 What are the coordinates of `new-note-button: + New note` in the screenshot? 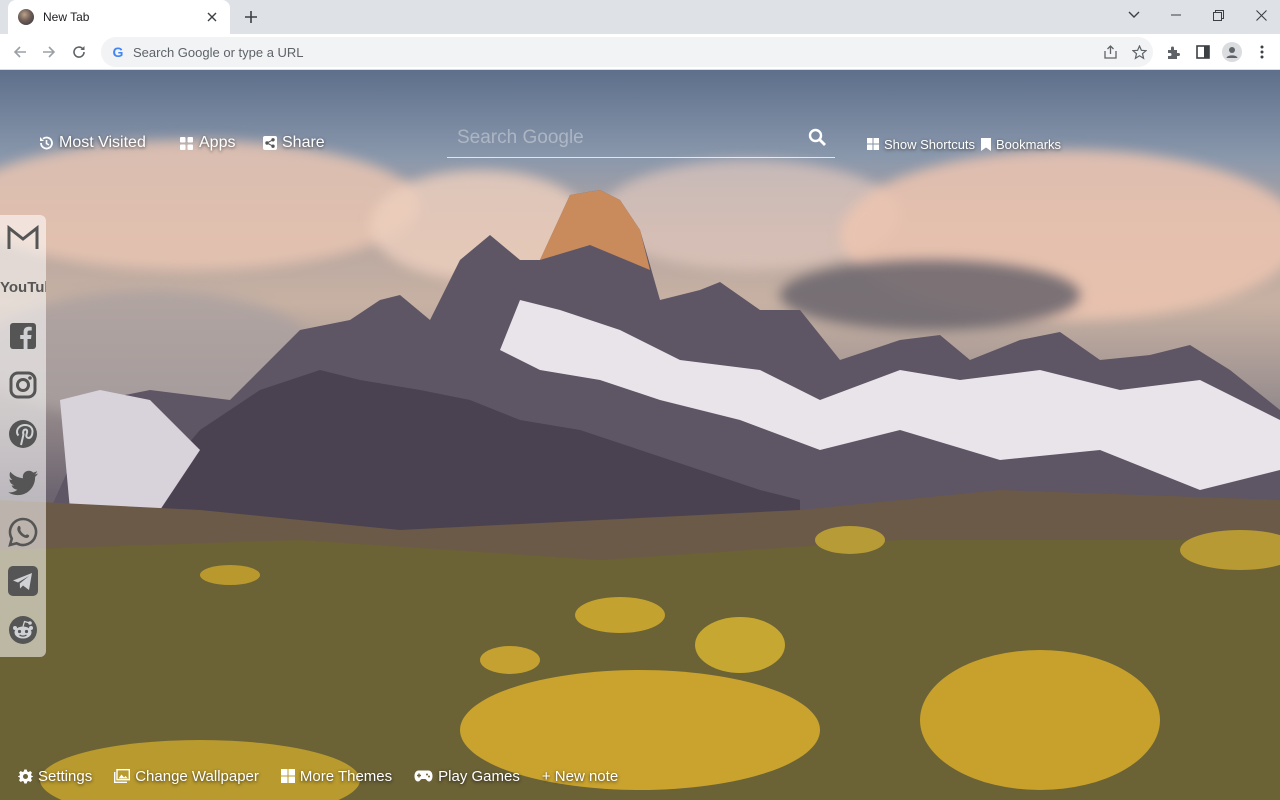 It's located at (580, 776).